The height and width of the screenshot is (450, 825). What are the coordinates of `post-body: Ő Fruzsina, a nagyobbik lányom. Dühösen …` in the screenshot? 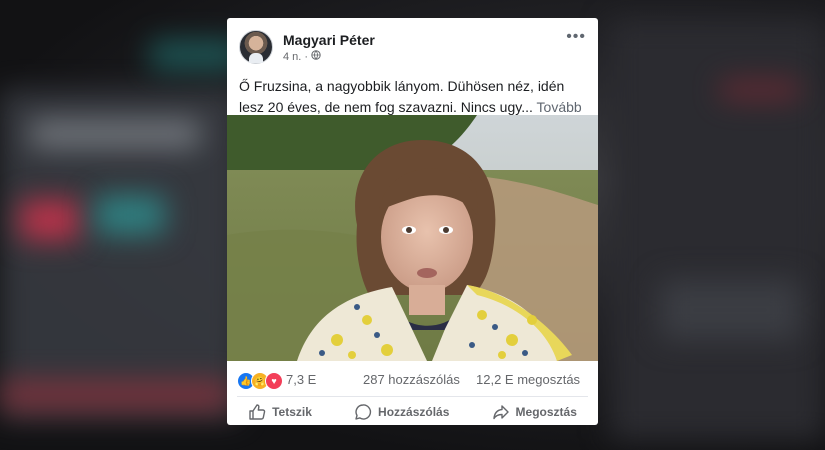 It's located at (402, 96).